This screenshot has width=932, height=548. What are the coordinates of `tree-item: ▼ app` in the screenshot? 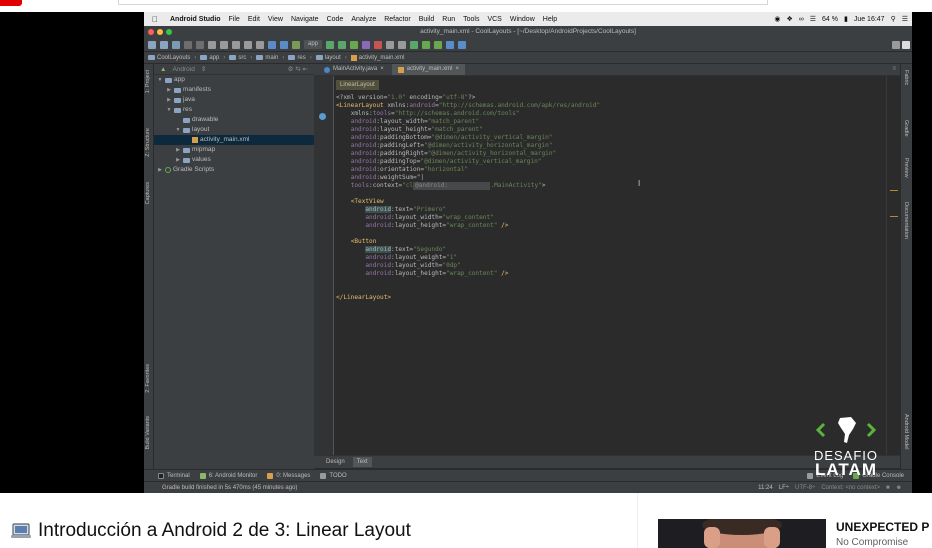 It's located at (234, 80).